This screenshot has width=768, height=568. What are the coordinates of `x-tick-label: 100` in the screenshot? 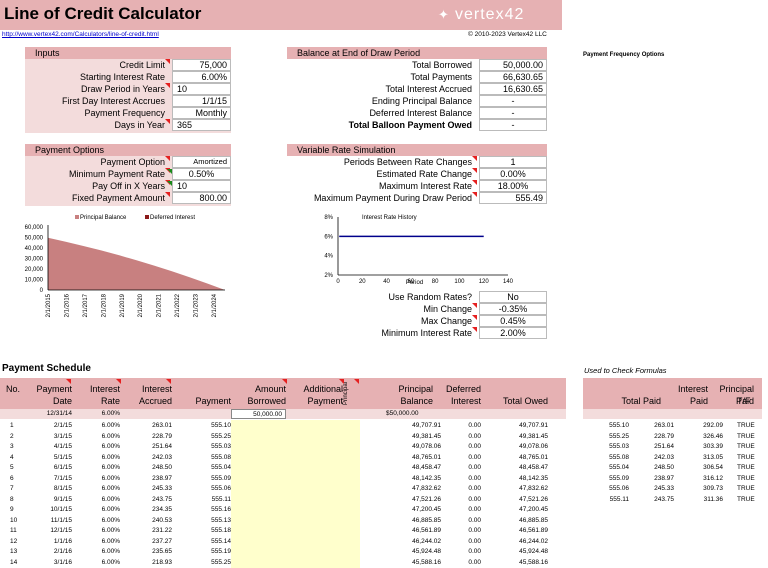 It's located at (459, 282).